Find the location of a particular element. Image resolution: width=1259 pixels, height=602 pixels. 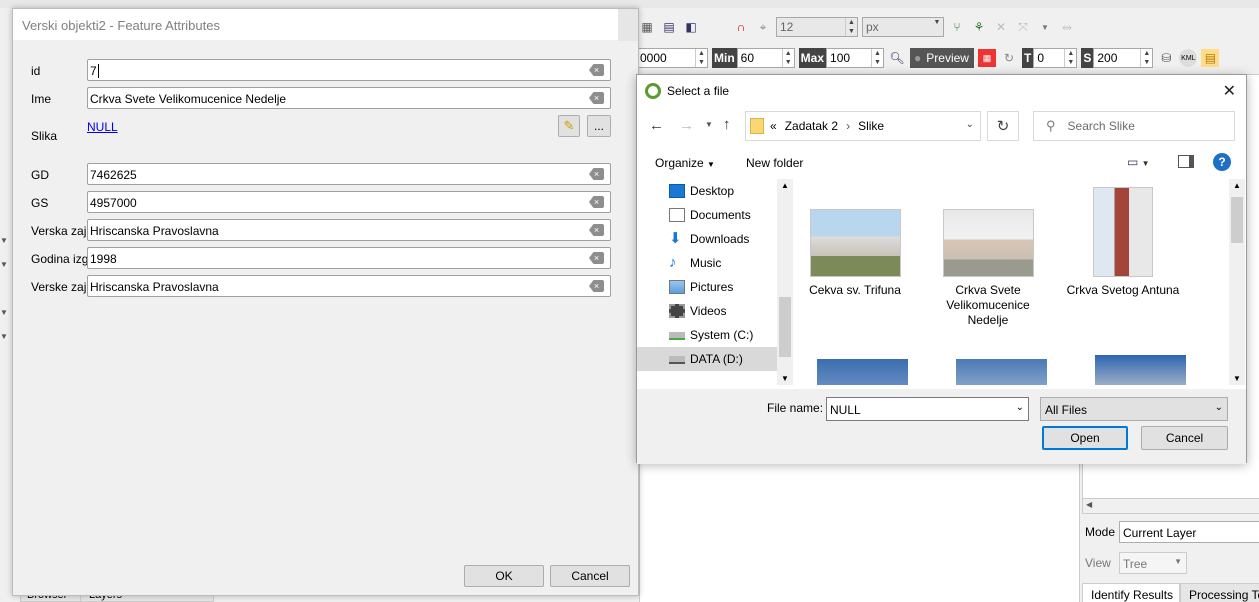

recent-chevron-icon: ▼ is located at coordinates (709, 124).